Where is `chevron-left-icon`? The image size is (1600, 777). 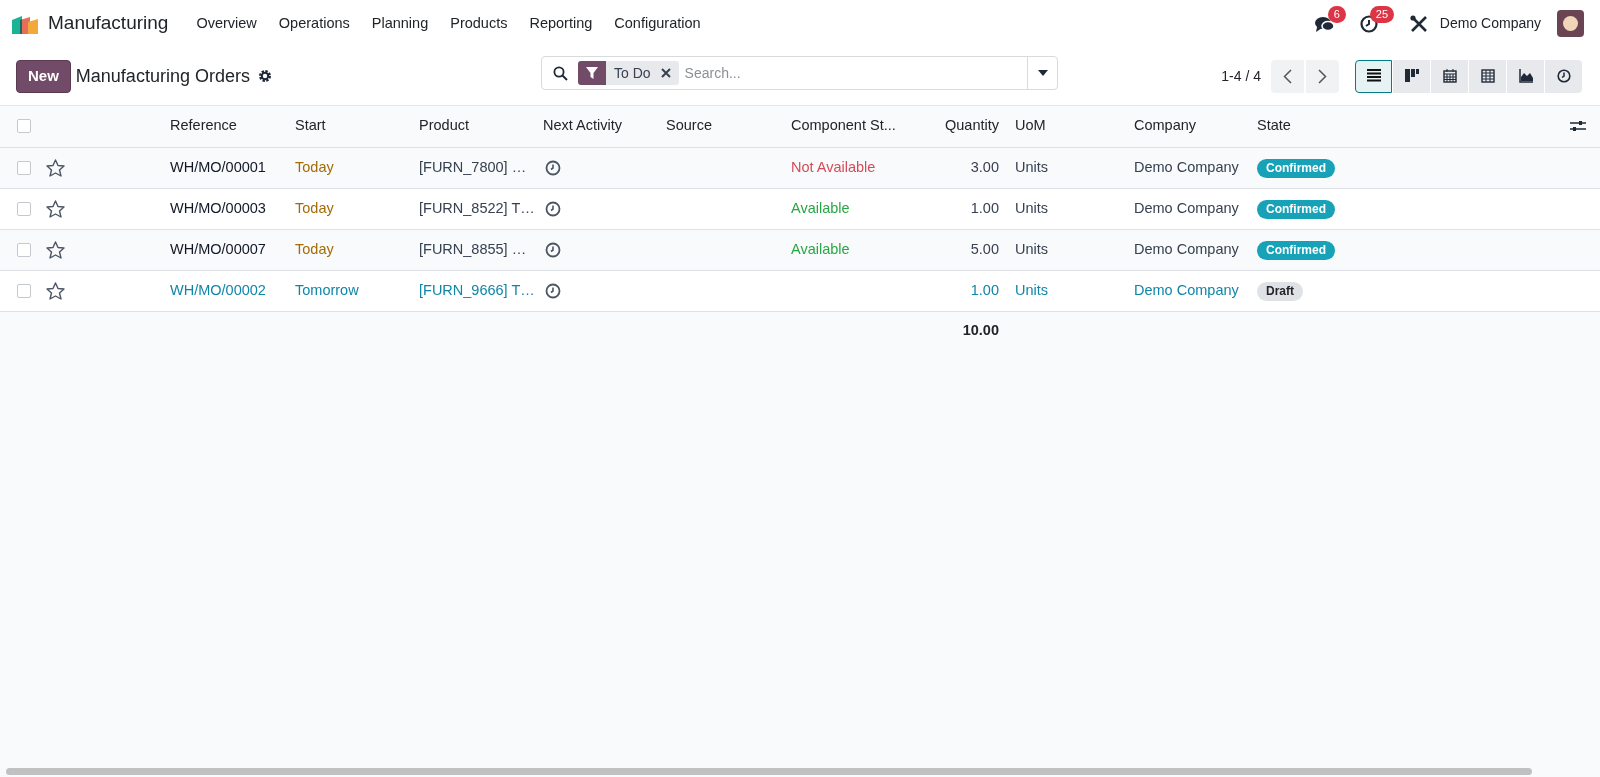
chevron-left-icon is located at coordinates (1287, 76).